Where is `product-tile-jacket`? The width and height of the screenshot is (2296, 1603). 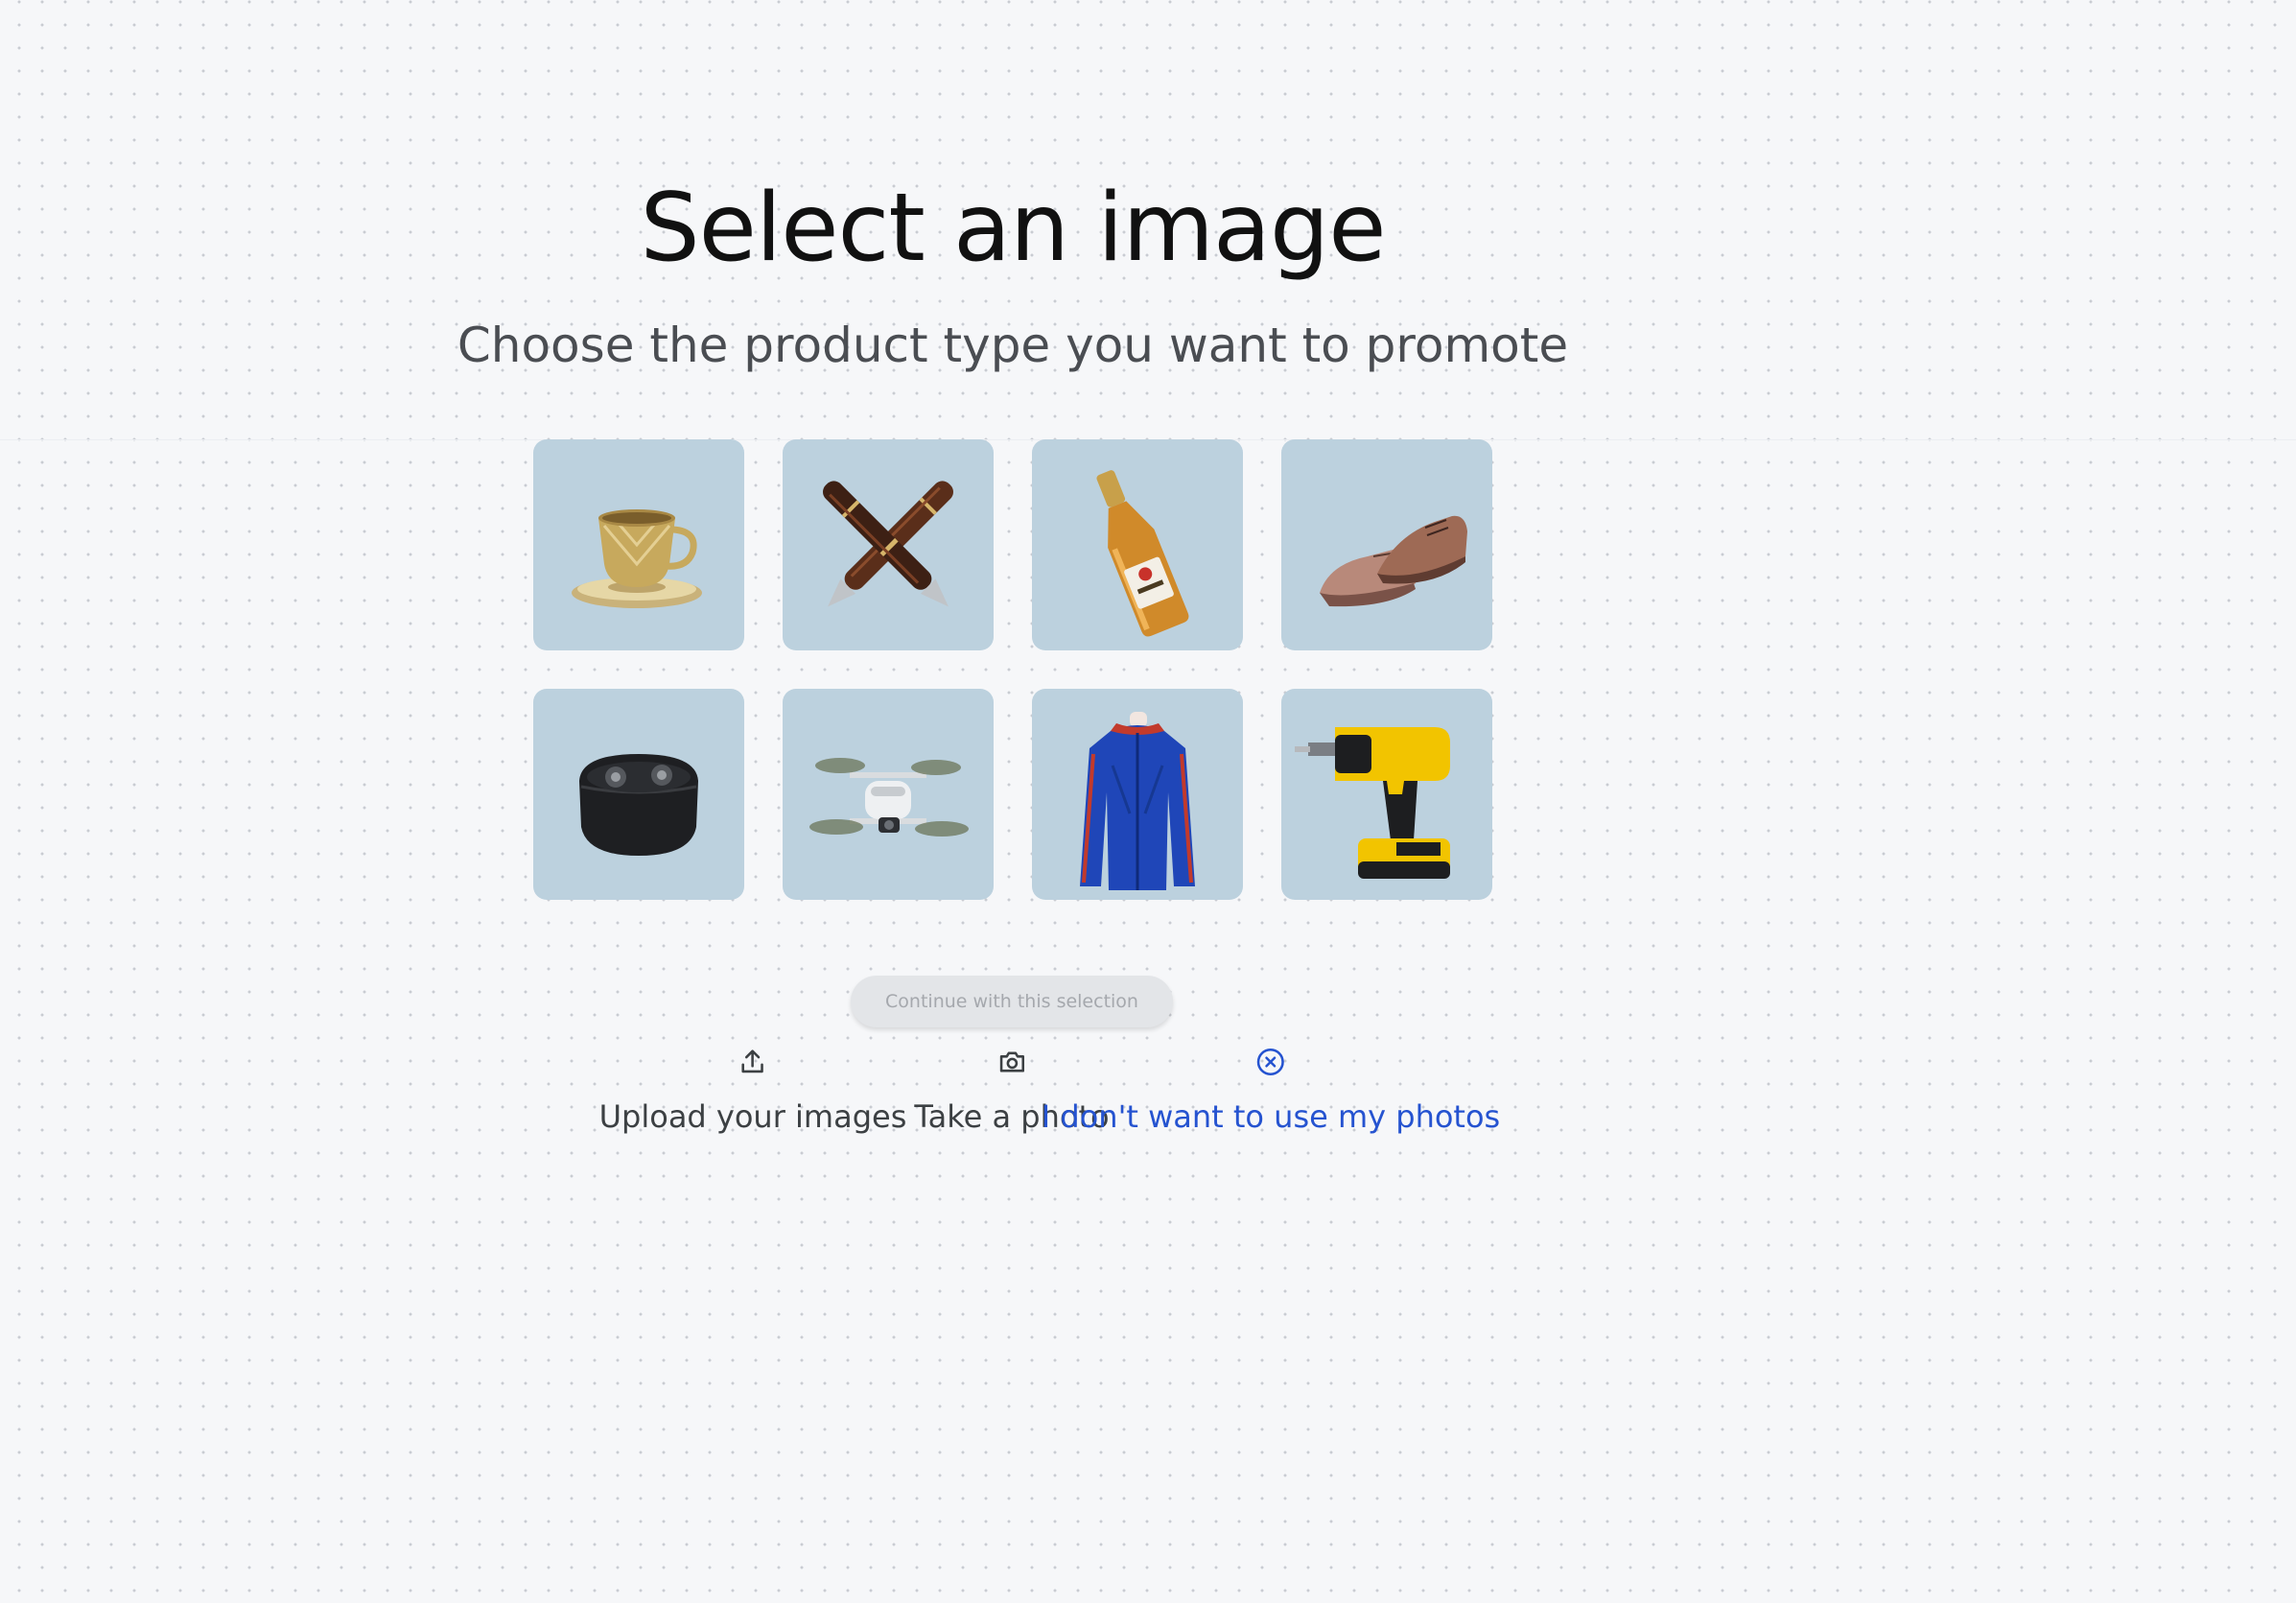 product-tile-jacket is located at coordinates (1137, 794).